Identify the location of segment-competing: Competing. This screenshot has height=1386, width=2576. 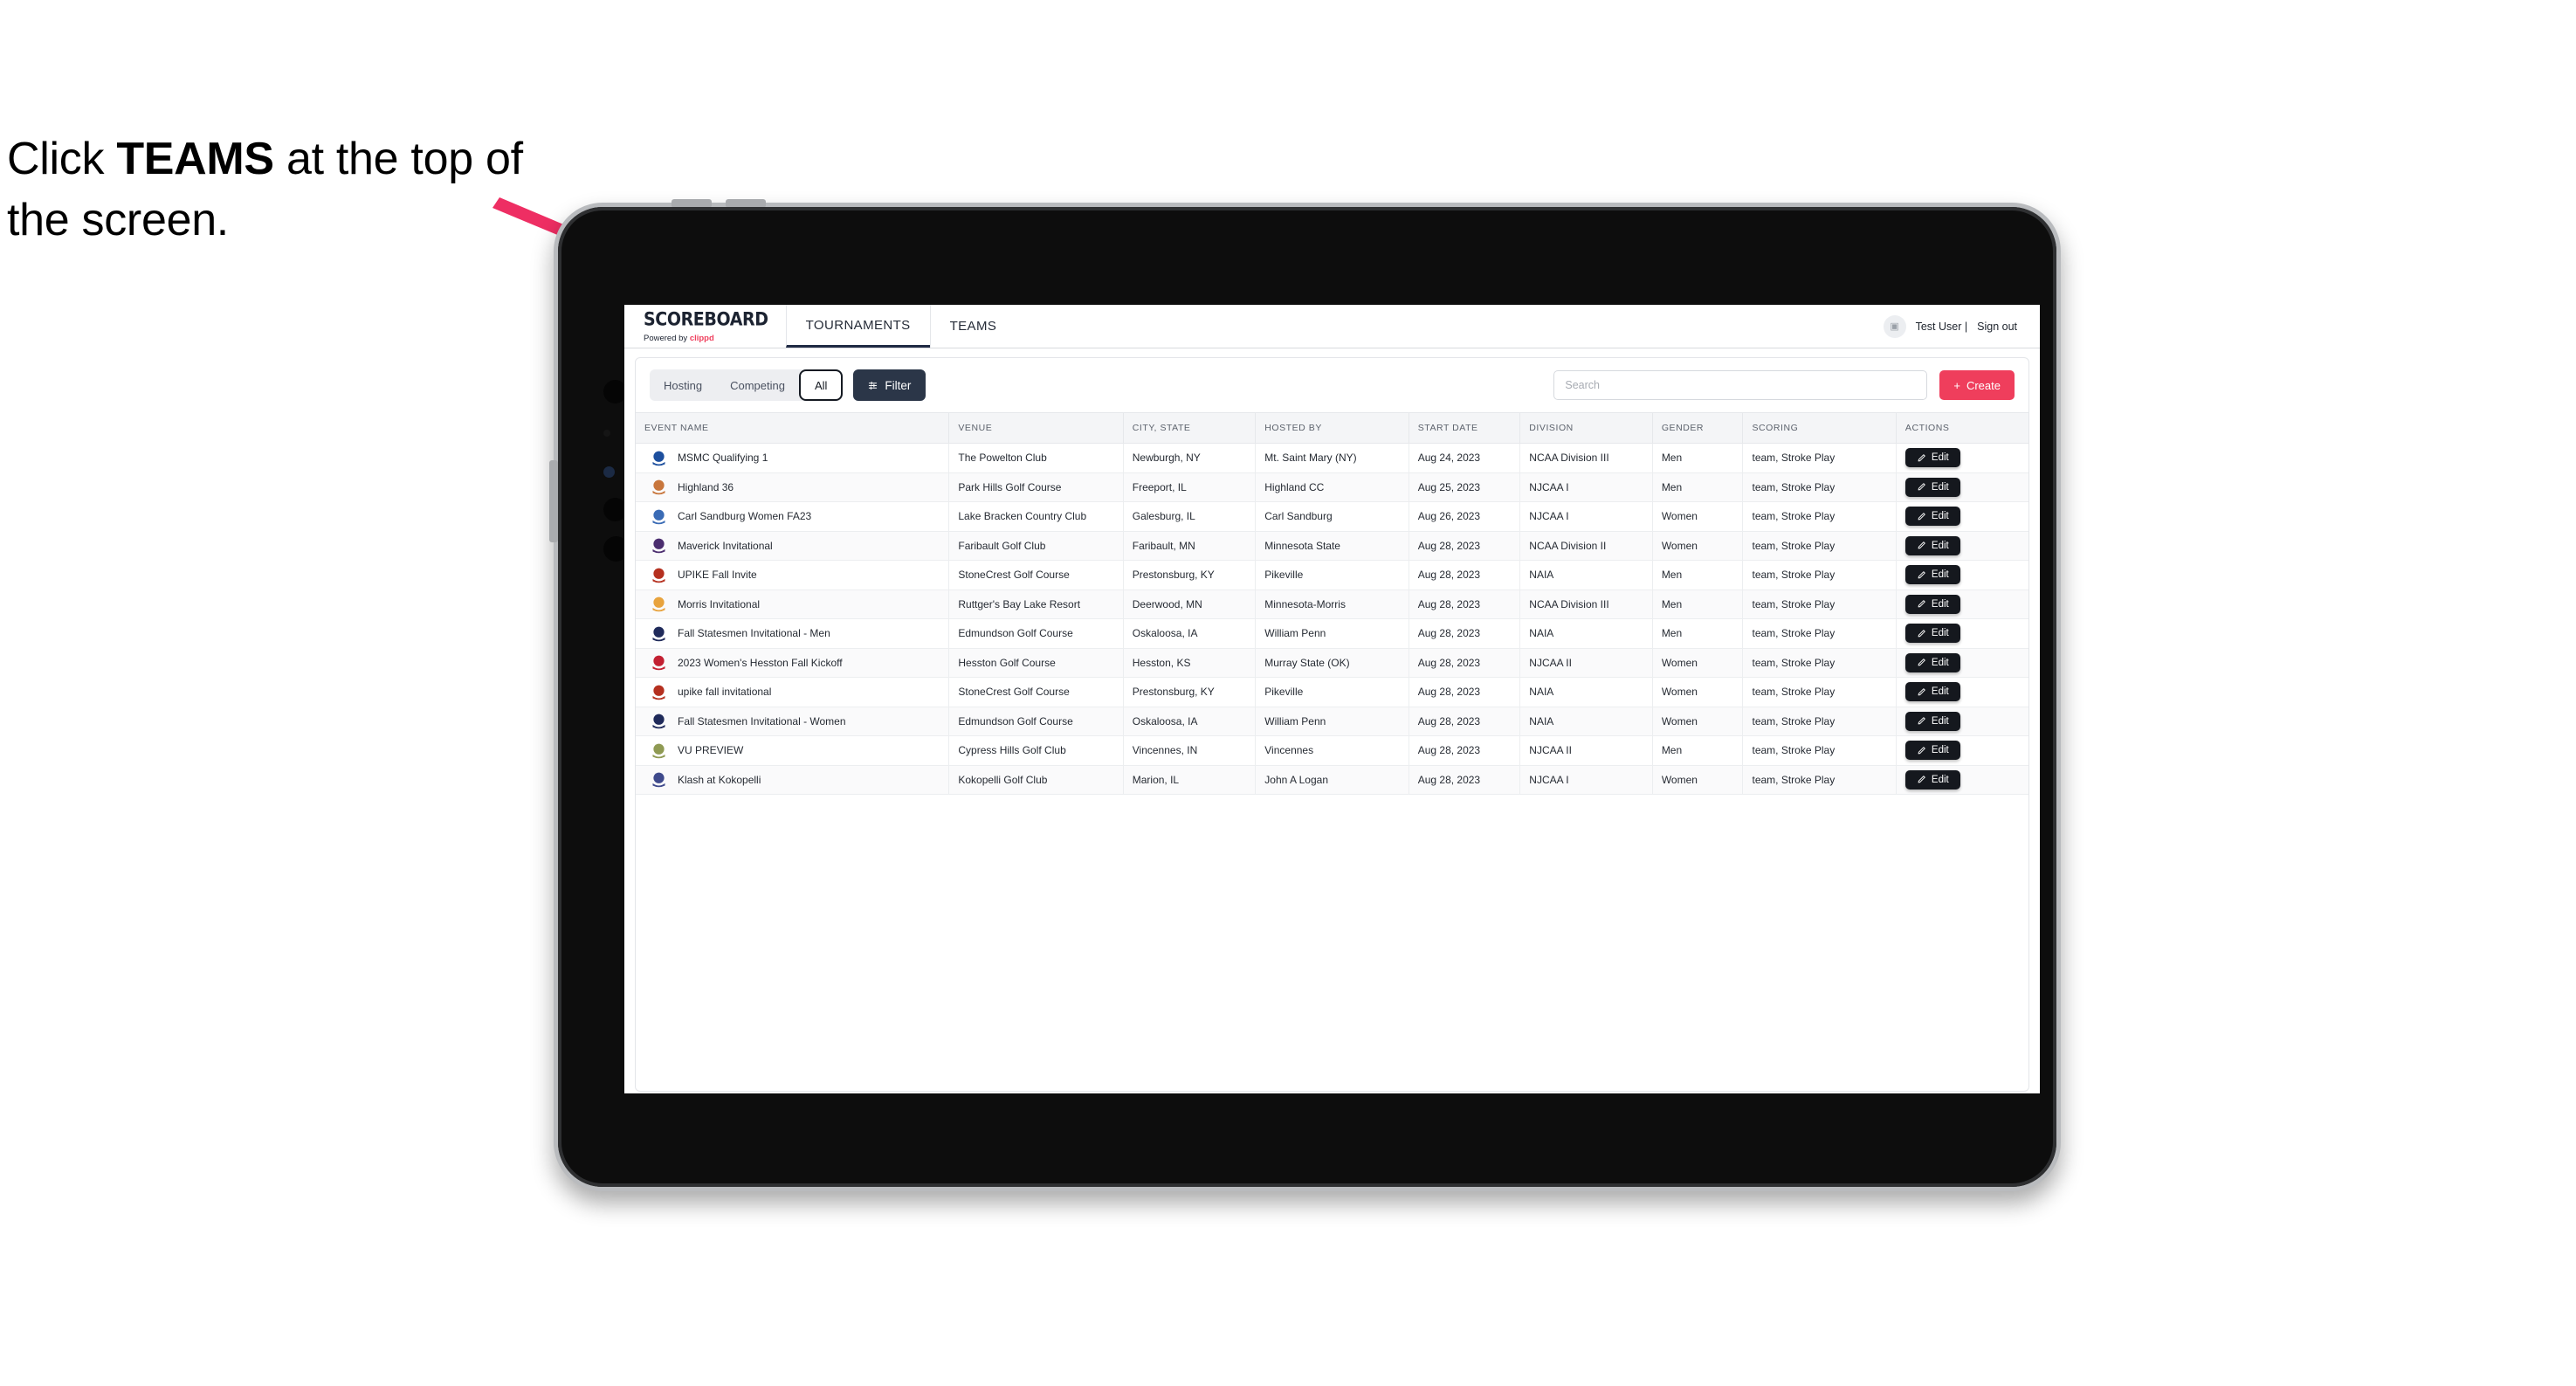
(757, 385).